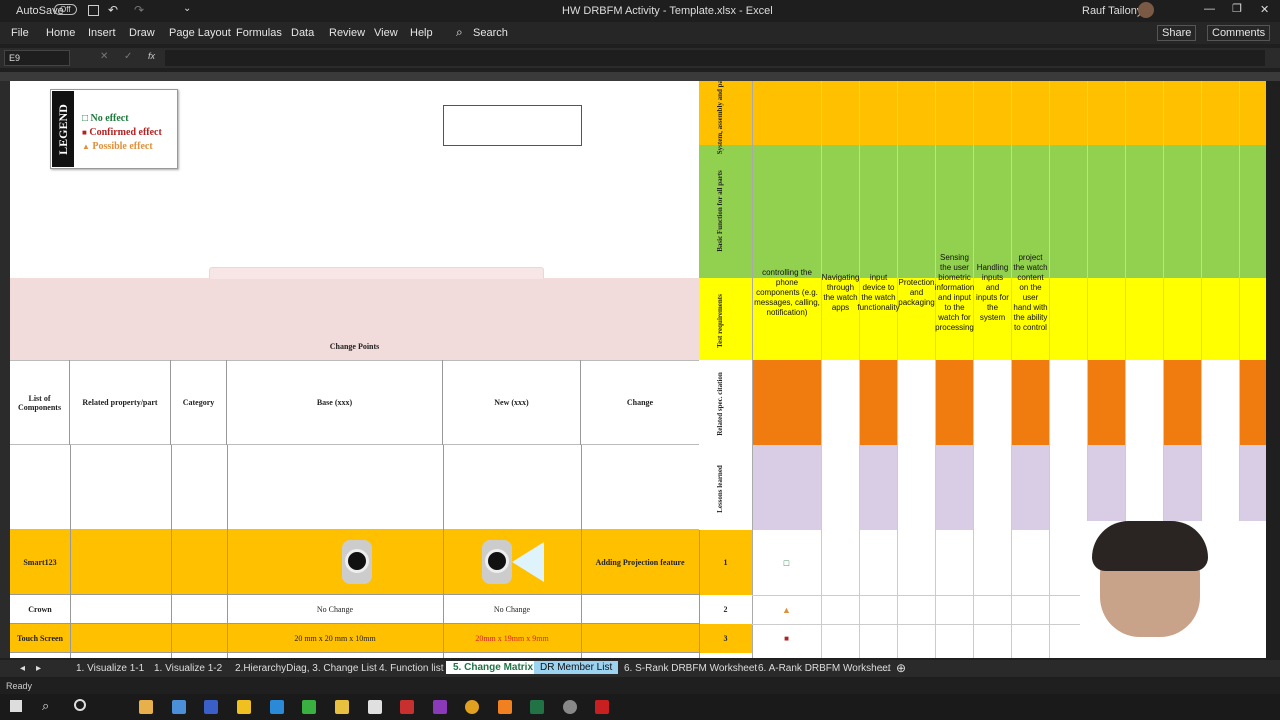 Image resolution: width=1280 pixels, height=720 pixels. I want to click on file-explorer-icon, so click(146, 707).